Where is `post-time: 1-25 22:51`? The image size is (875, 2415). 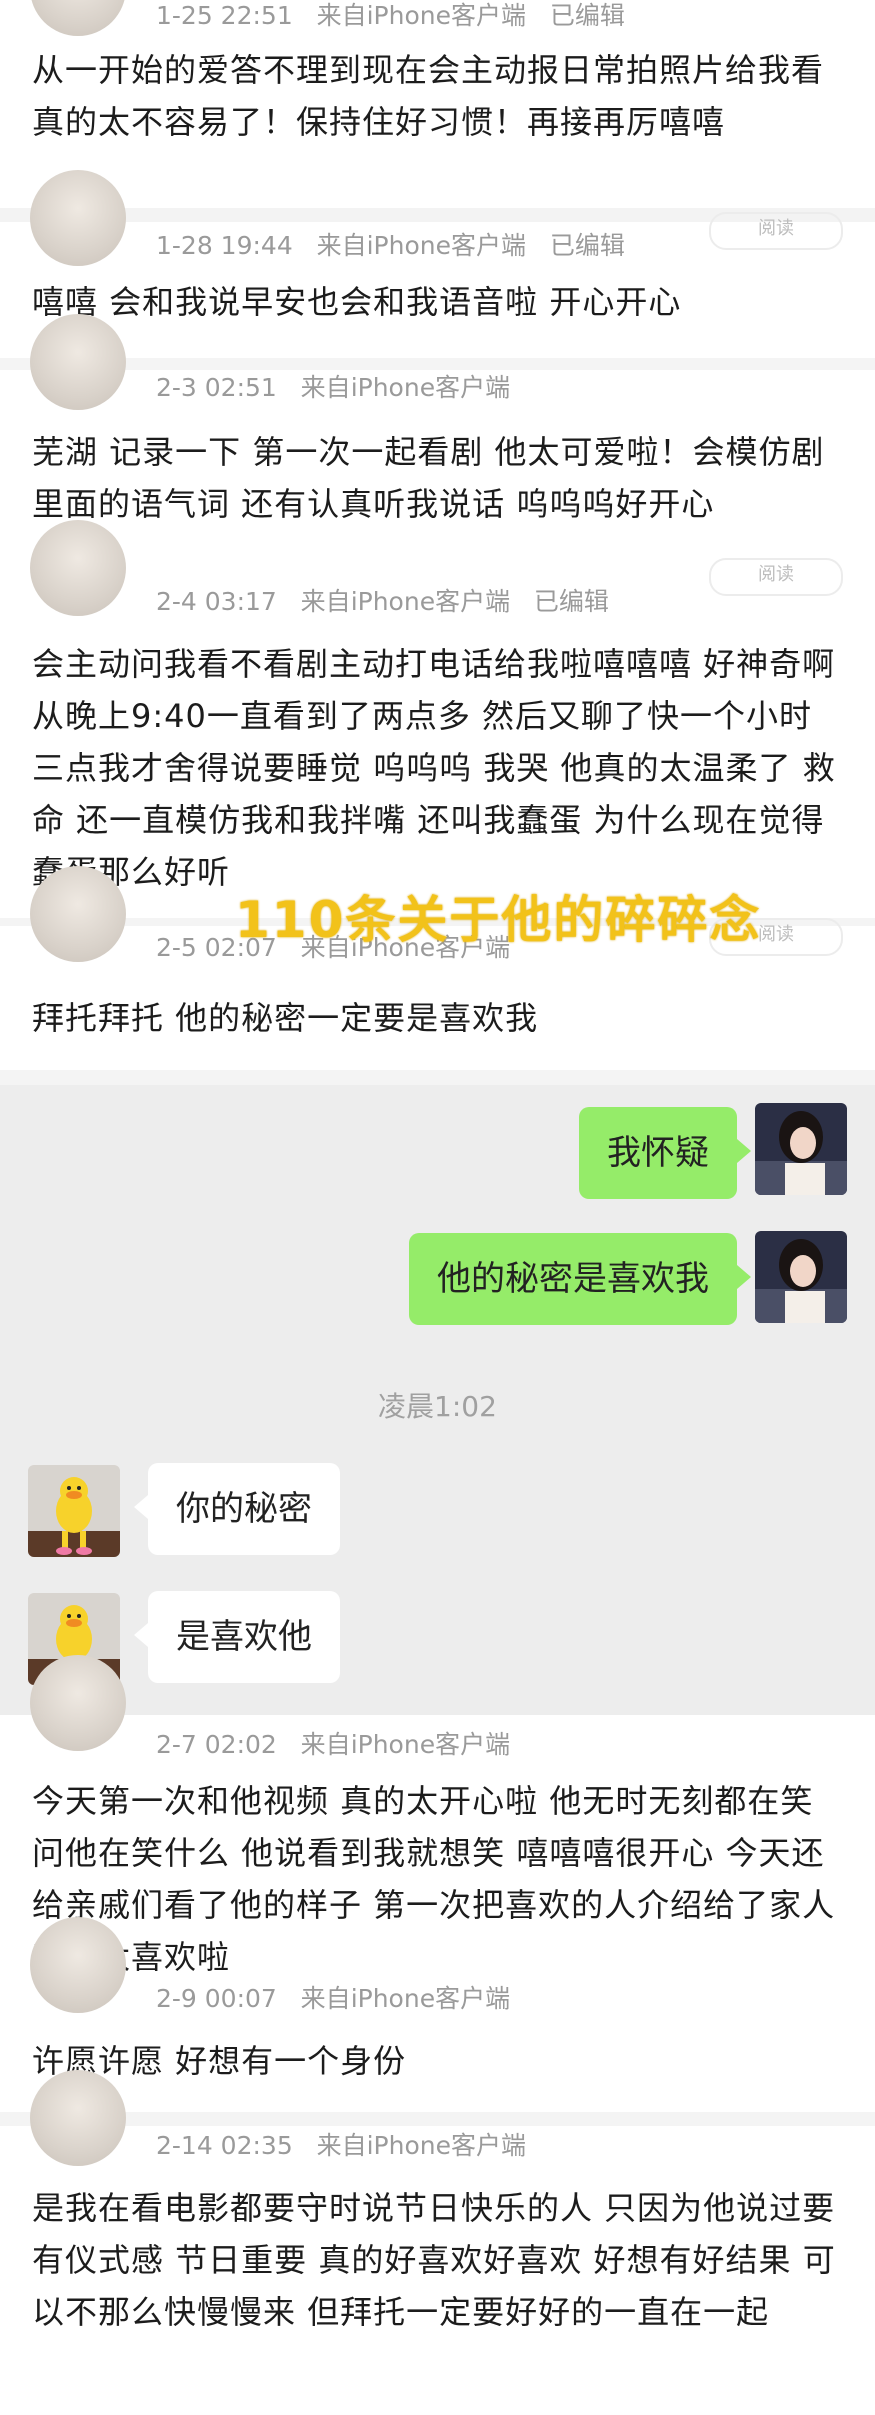 post-time: 1-25 22:51 is located at coordinates (224, 15).